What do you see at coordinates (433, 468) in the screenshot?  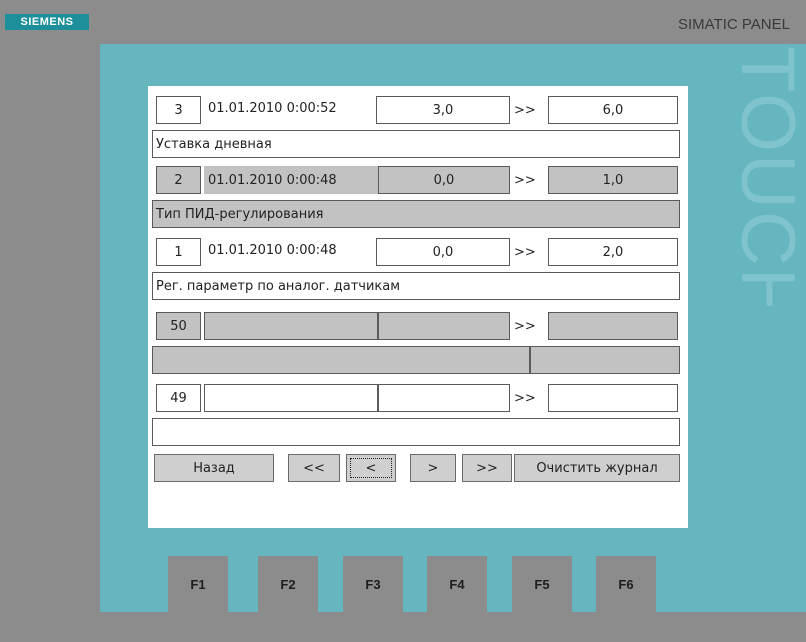 I see `next-page-button: >` at bounding box center [433, 468].